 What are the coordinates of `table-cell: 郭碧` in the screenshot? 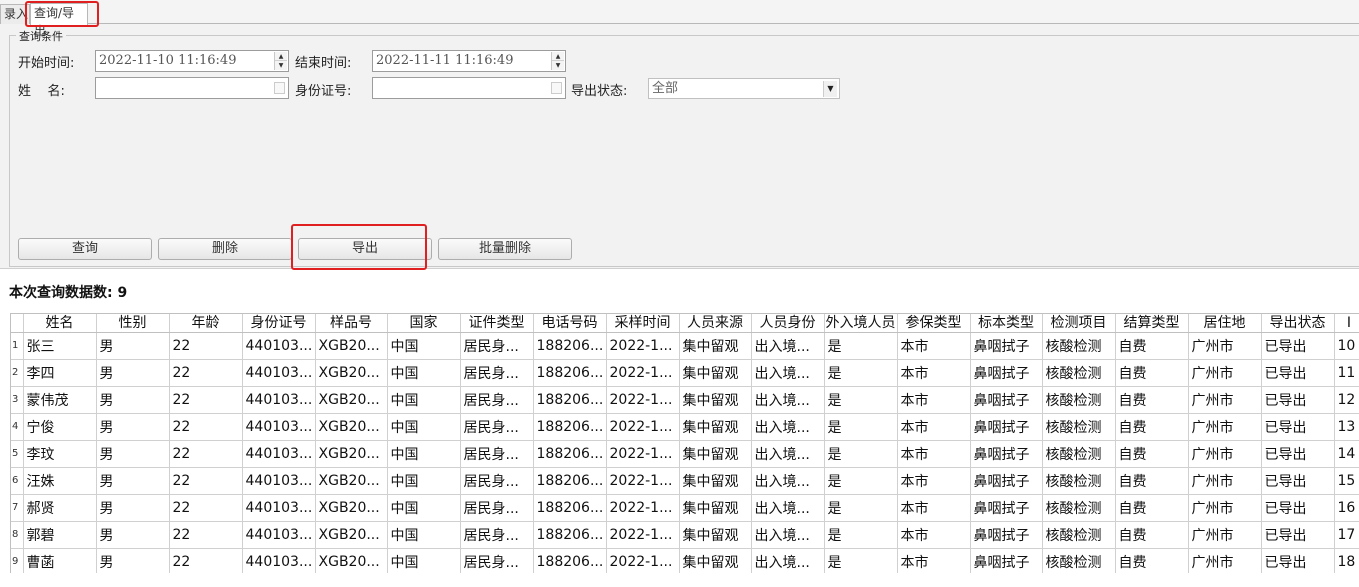 It's located at (60, 535).